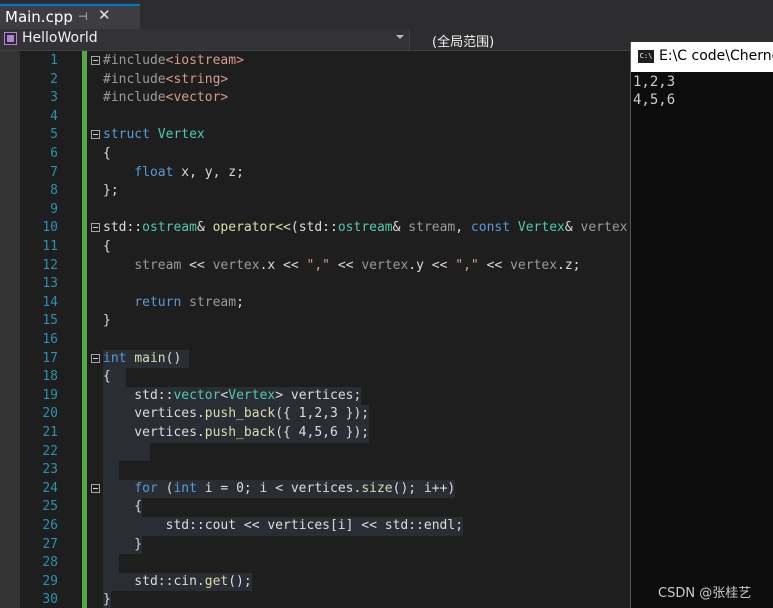 Image resolution: width=773 pixels, height=608 pixels. Describe the element at coordinates (646, 56) in the screenshot. I see `console-icon: C:\` at that location.